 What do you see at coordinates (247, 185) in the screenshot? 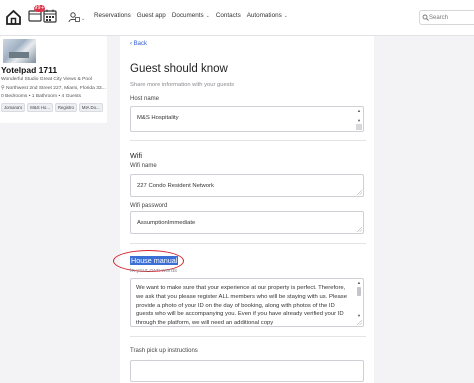
I see `wifi-name-field: 227 Condo Resident Network` at bounding box center [247, 185].